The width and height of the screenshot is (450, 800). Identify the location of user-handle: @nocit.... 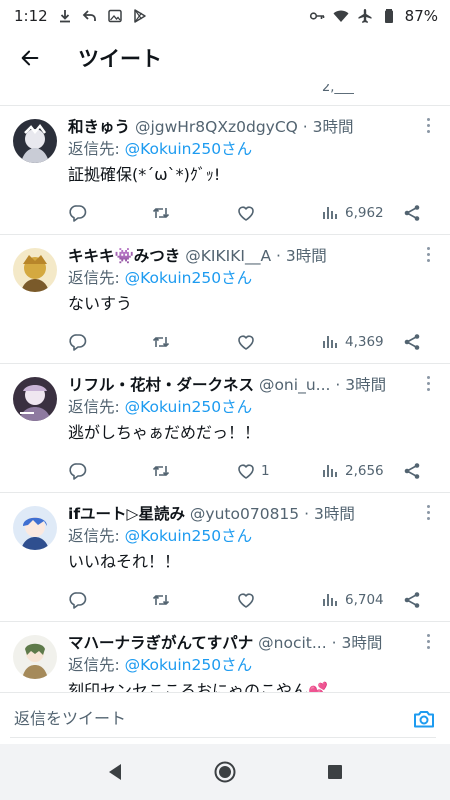
(292, 643).